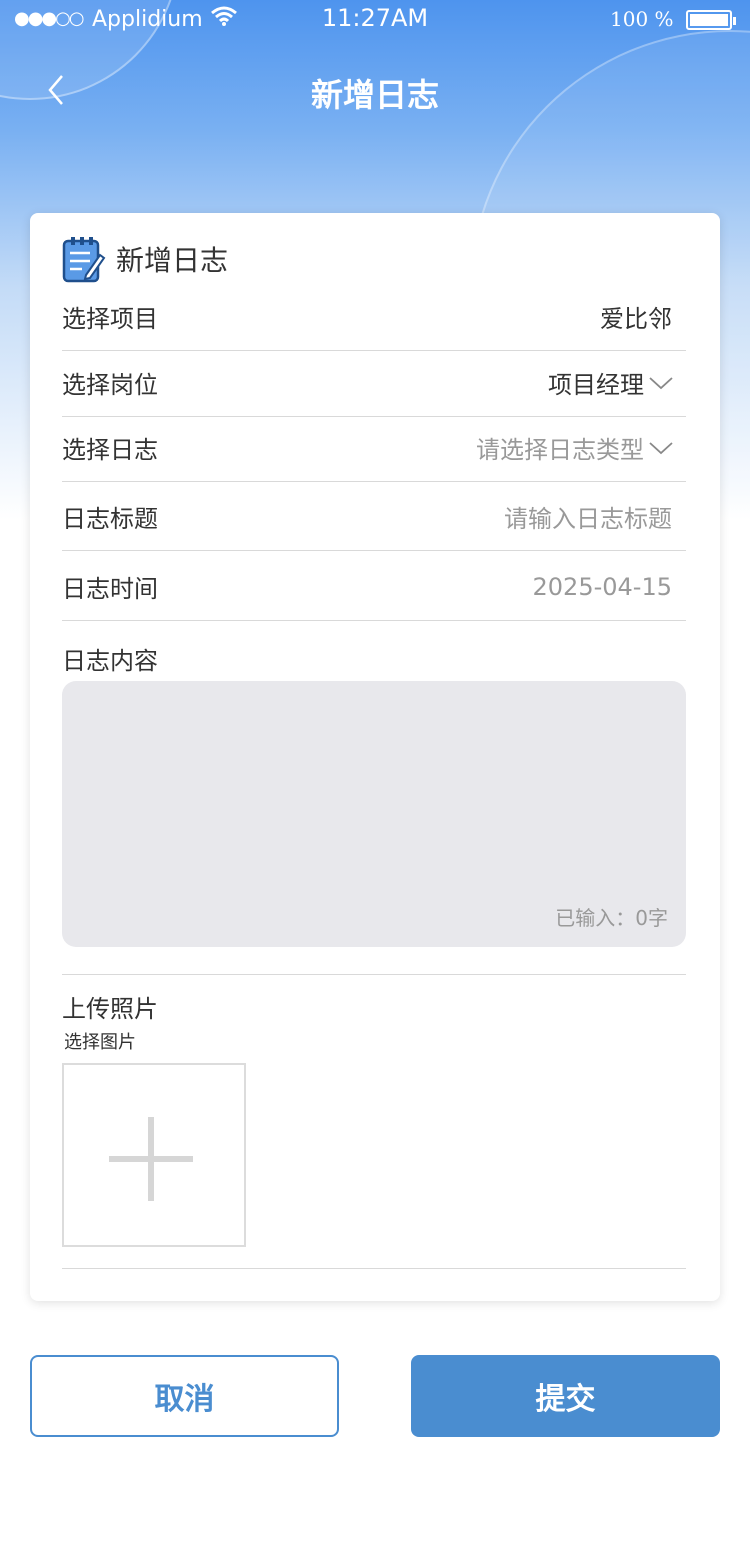  I want to click on field-label: 选择岗位, so click(110, 385).